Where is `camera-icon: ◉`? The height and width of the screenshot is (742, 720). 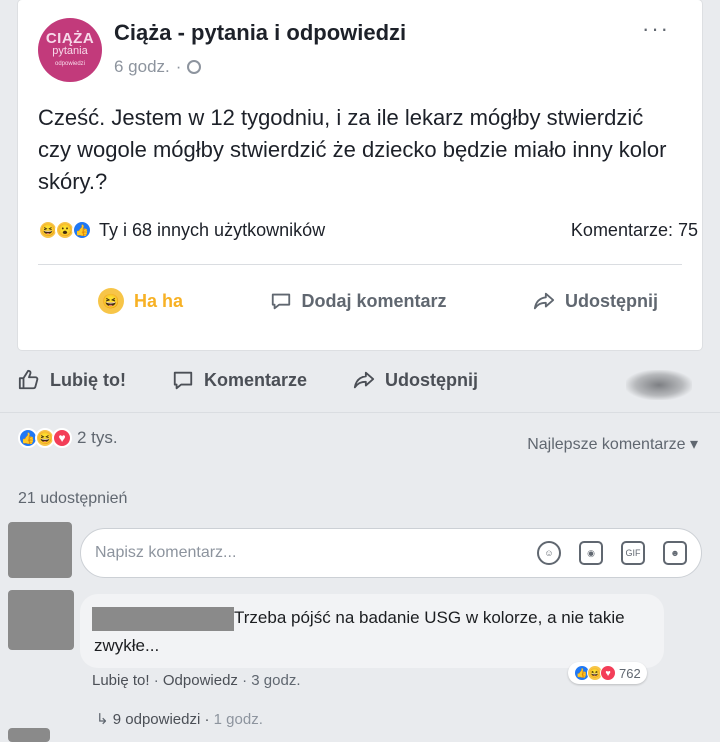
camera-icon: ◉ is located at coordinates (591, 553).